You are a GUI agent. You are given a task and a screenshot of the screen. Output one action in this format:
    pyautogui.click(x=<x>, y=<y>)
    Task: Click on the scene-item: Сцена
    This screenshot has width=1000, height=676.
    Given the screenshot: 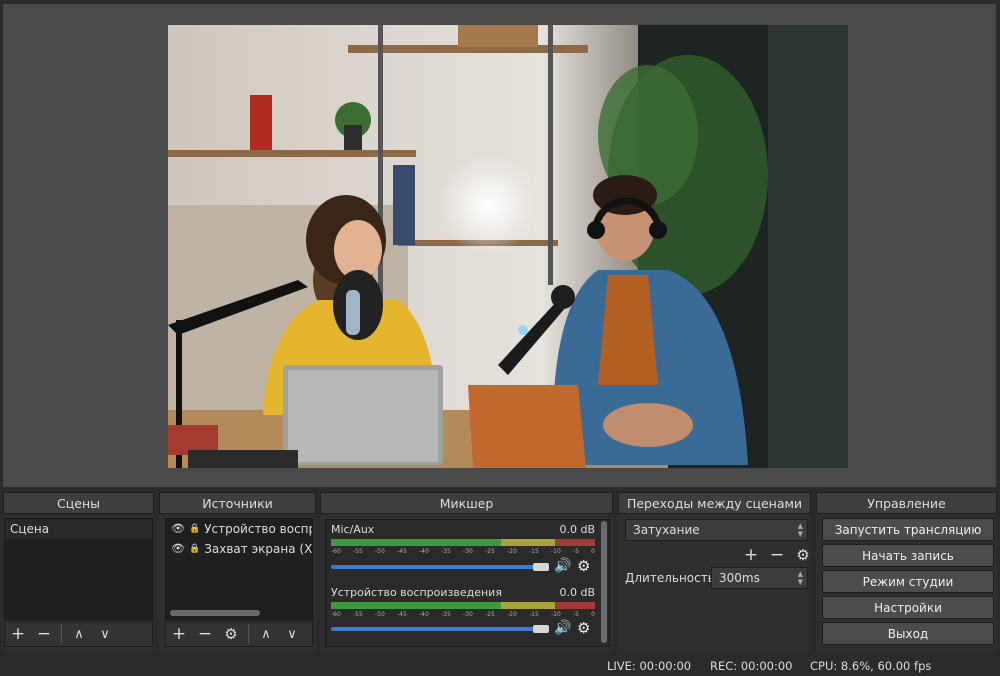 What is the action you would take?
    pyautogui.click(x=78, y=529)
    